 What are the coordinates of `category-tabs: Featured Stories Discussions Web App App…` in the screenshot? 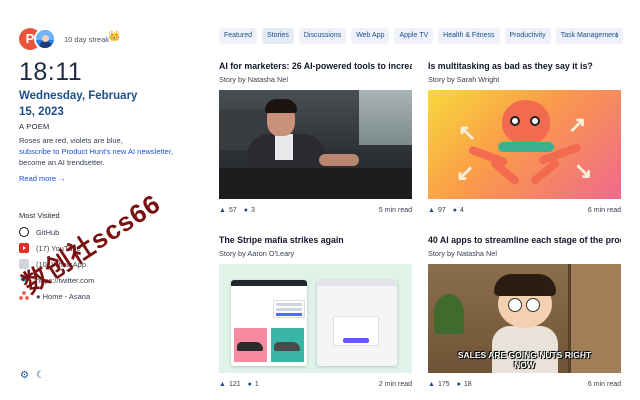 It's located at (423, 36).